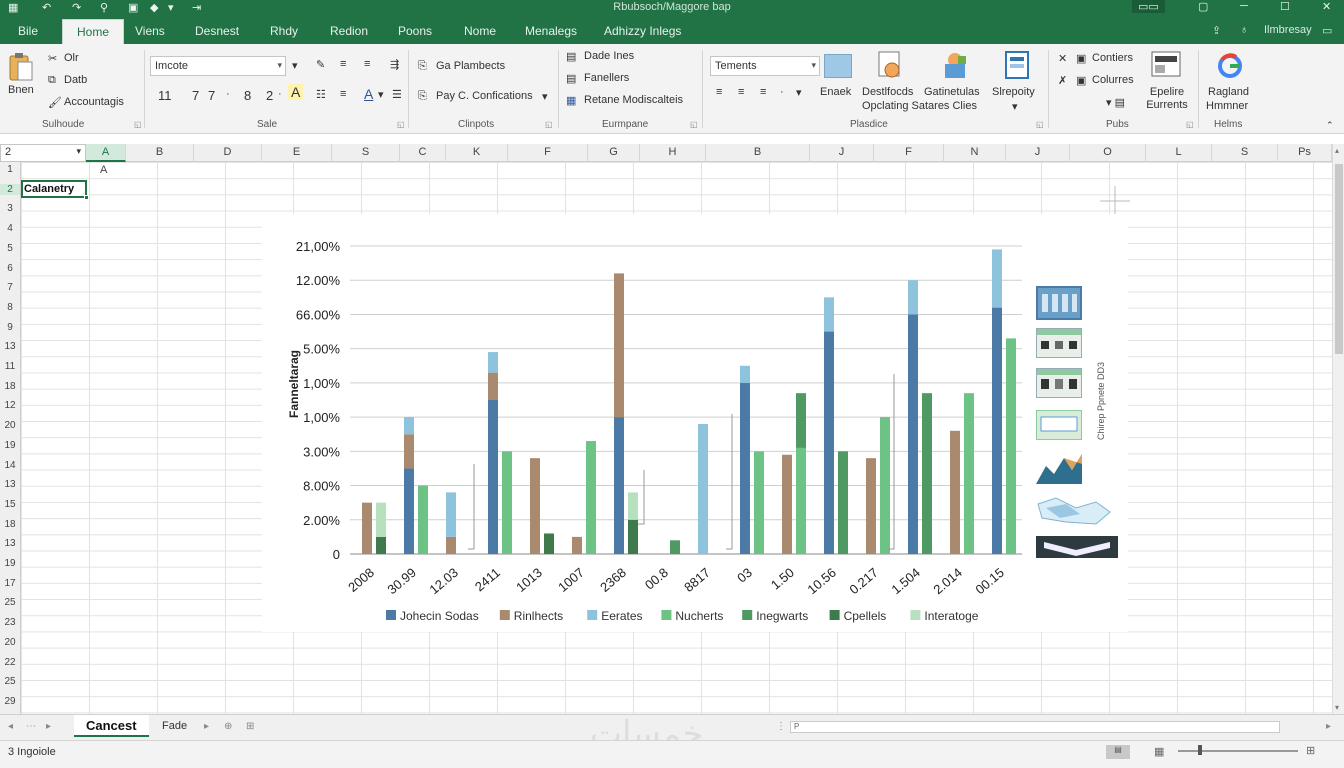 The width and height of the screenshot is (1344, 768). I want to click on opclating-label: Opclating Satares Clies, so click(919, 106).